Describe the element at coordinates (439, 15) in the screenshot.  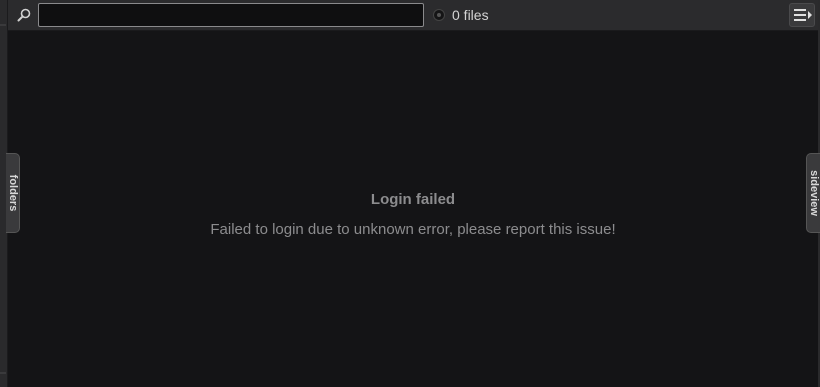
I see `status-dot-icon` at that location.